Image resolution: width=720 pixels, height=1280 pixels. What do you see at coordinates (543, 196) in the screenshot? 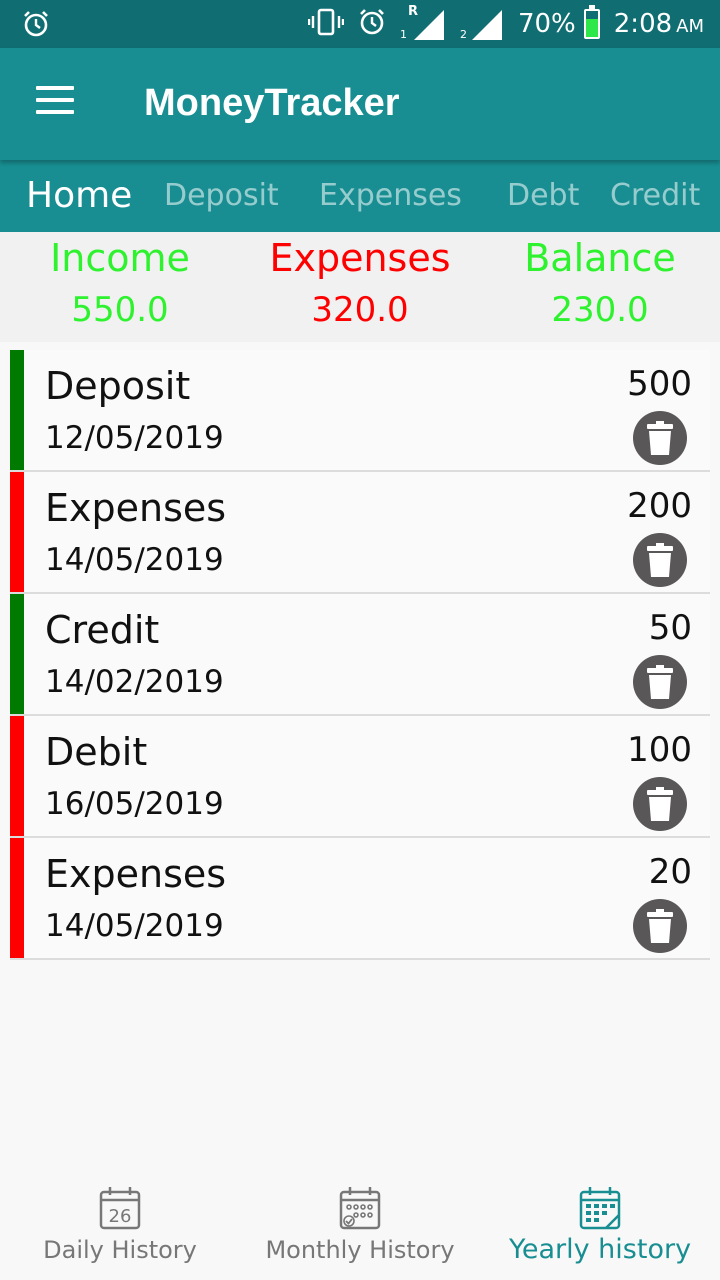
I see `tab-debt: Debt` at bounding box center [543, 196].